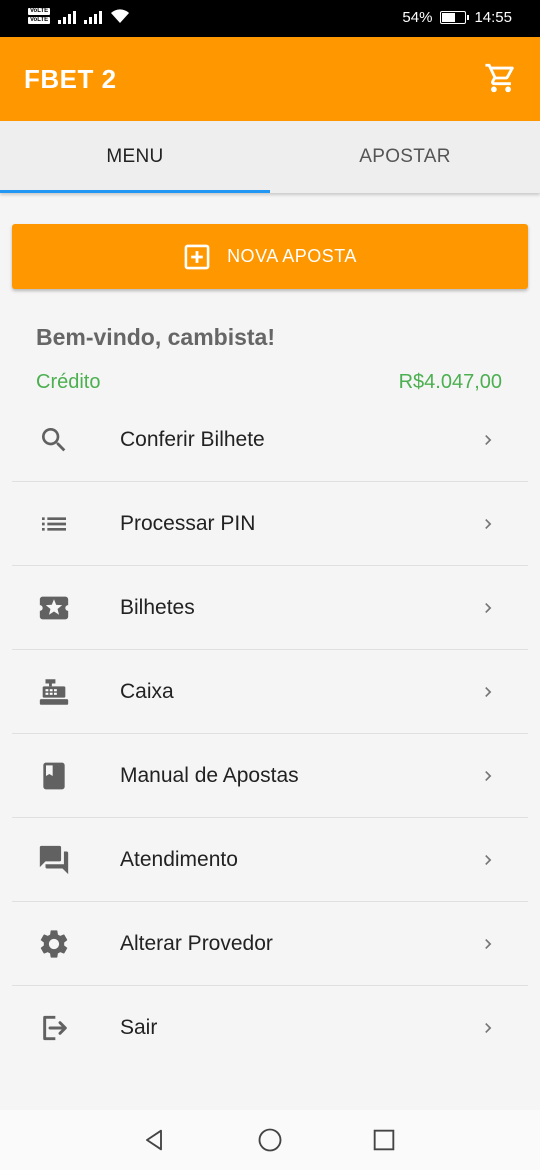 The height and width of the screenshot is (1170, 540). I want to click on system-nav-bar, so click(270, 1140).